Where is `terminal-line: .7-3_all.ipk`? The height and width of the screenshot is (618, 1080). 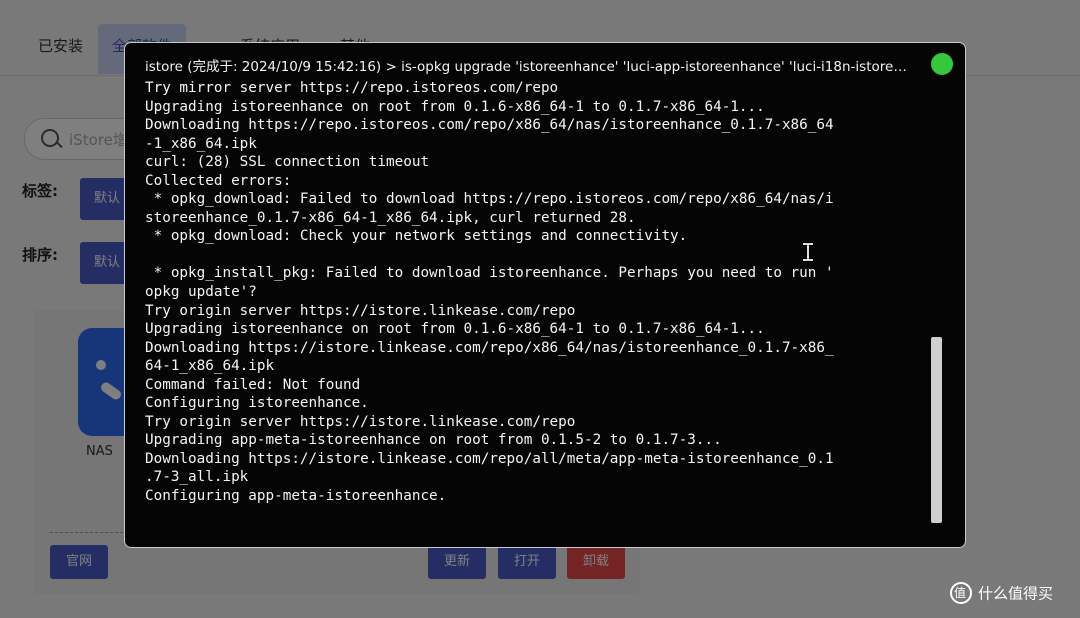
terminal-line: .7-3_all.ipk is located at coordinates (197, 477).